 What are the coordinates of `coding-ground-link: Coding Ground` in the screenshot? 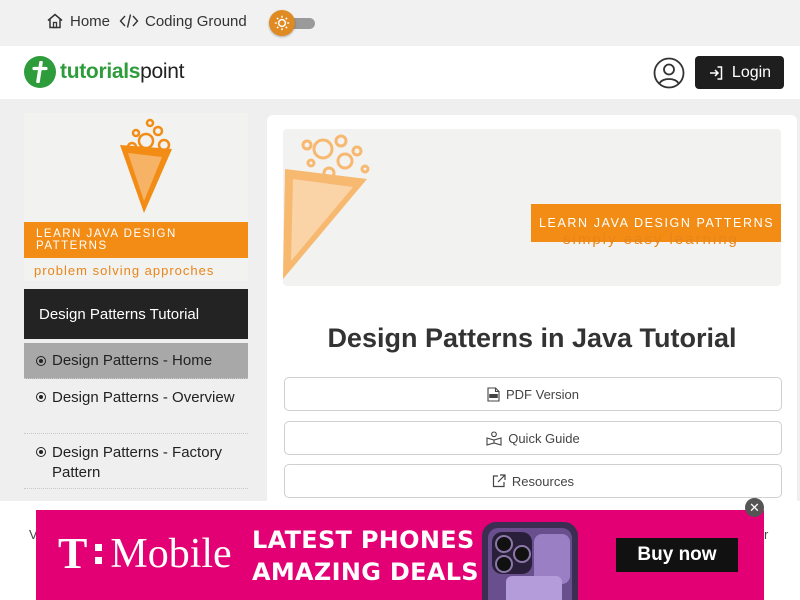 It's located at (183, 21).